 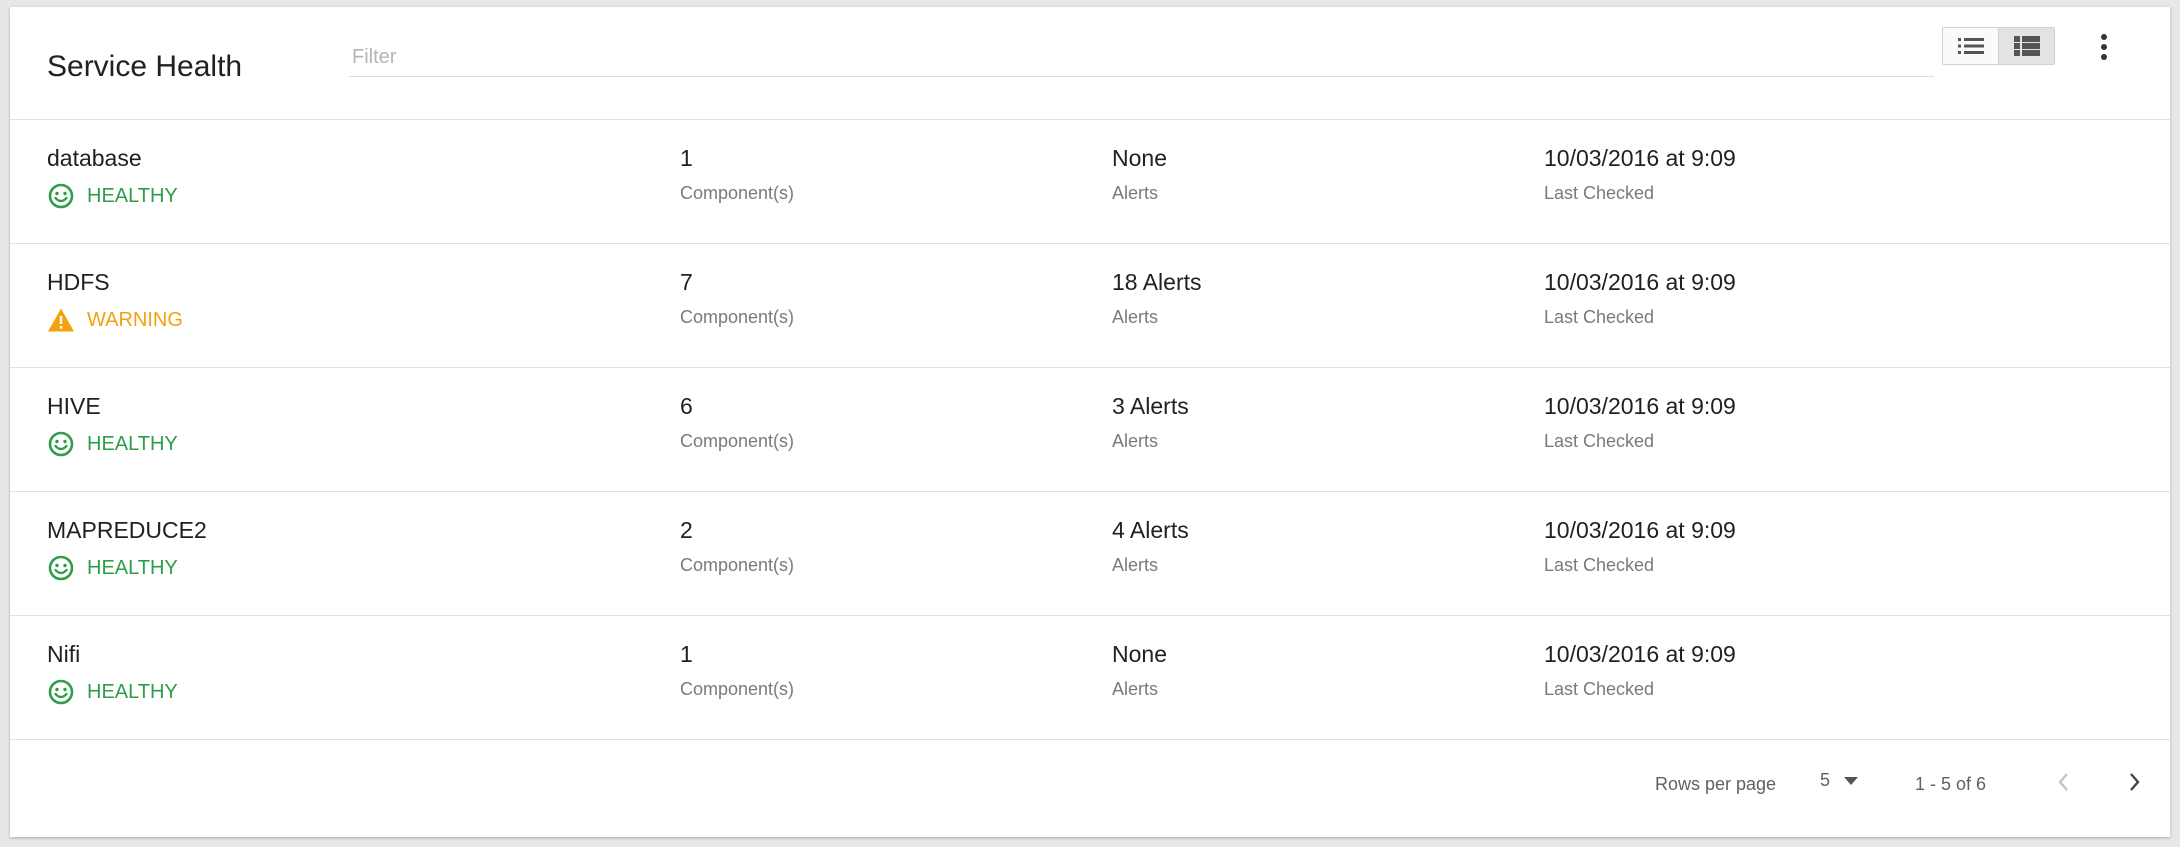 I want to click on rows-per-page-label: Rows per page, so click(x=1716, y=784).